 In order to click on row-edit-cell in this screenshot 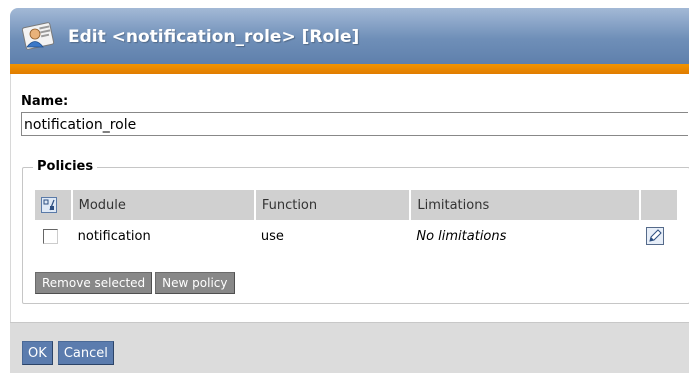, I will do `click(658, 236)`.